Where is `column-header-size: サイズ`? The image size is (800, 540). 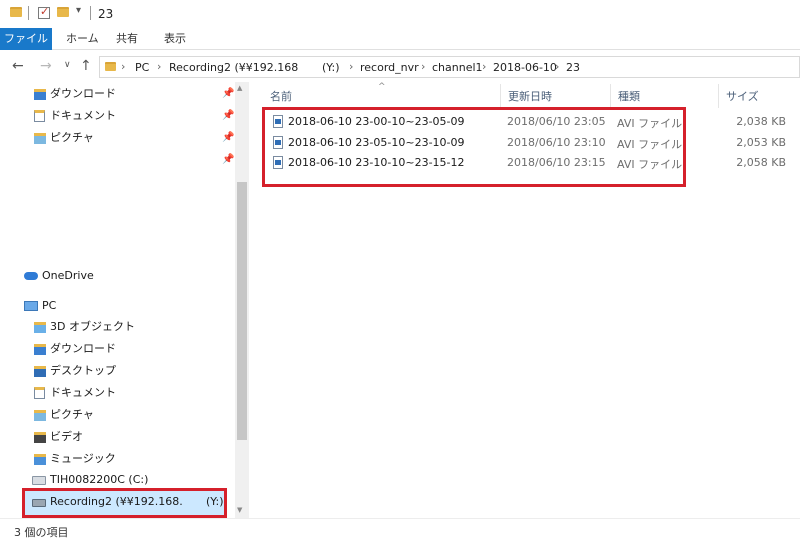
column-header-size: サイズ is located at coordinates (742, 96).